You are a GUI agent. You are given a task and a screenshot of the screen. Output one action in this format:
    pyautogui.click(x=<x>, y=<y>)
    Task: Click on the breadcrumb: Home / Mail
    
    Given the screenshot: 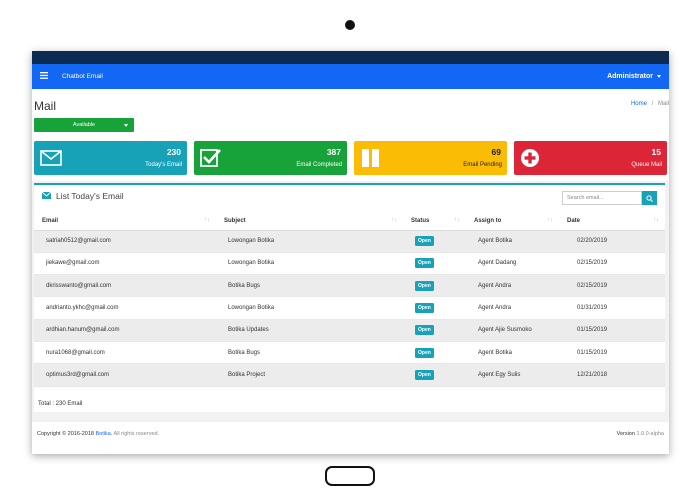 What is the action you would take?
    pyautogui.click(x=650, y=104)
    